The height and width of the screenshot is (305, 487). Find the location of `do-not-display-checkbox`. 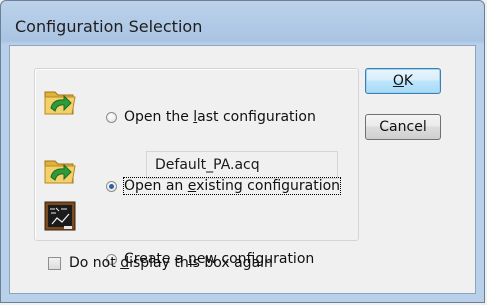

do-not-display-checkbox is located at coordinates (54, 263).